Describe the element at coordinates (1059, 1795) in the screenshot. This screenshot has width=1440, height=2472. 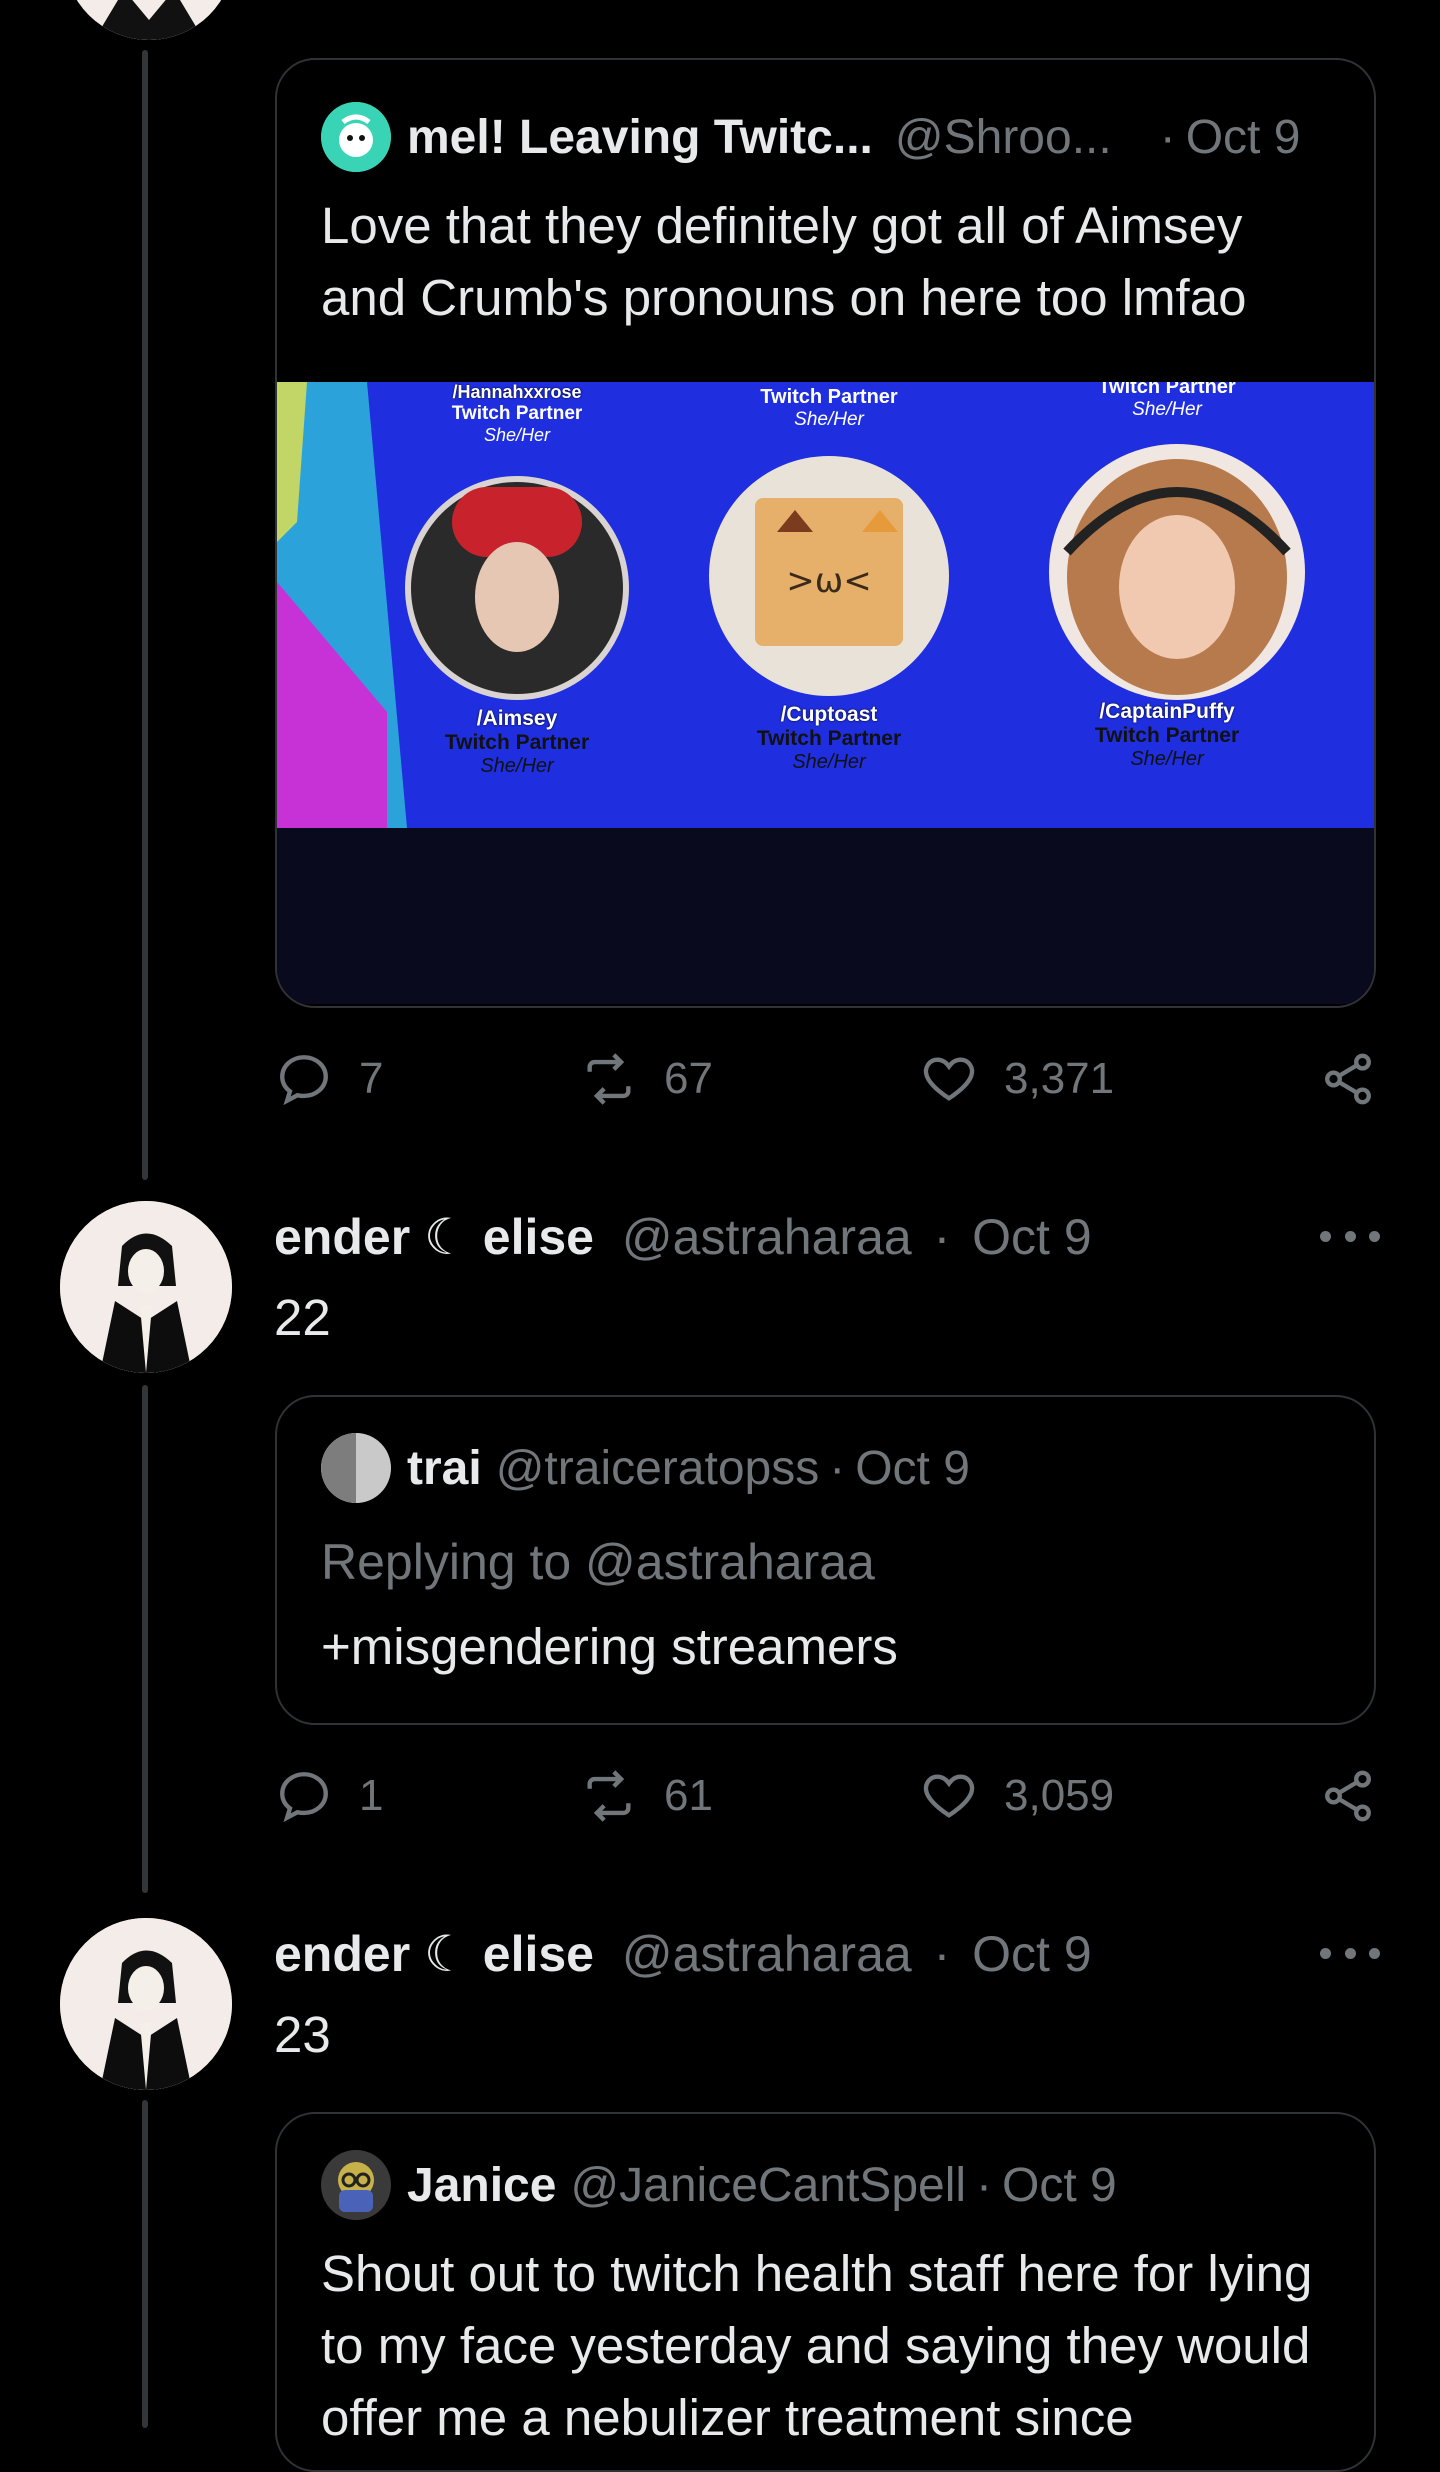
I see `like-count: 3,059` at that location.